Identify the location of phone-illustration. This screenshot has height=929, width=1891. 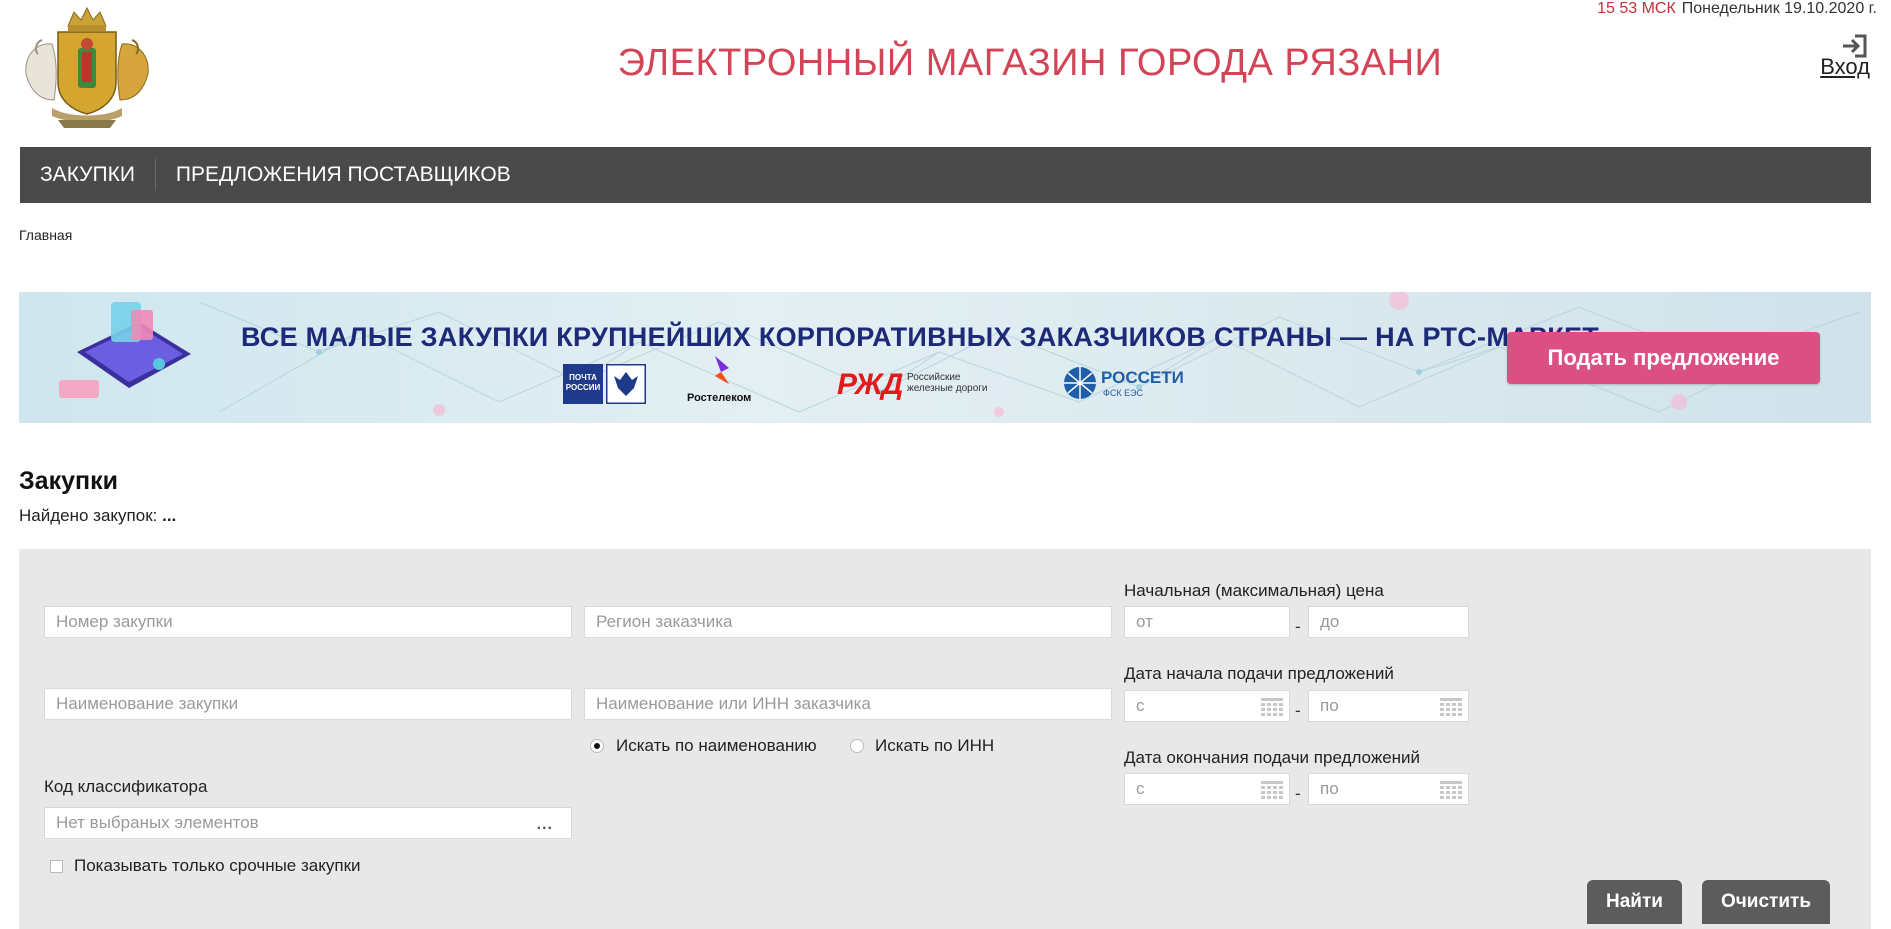
(125, 350).